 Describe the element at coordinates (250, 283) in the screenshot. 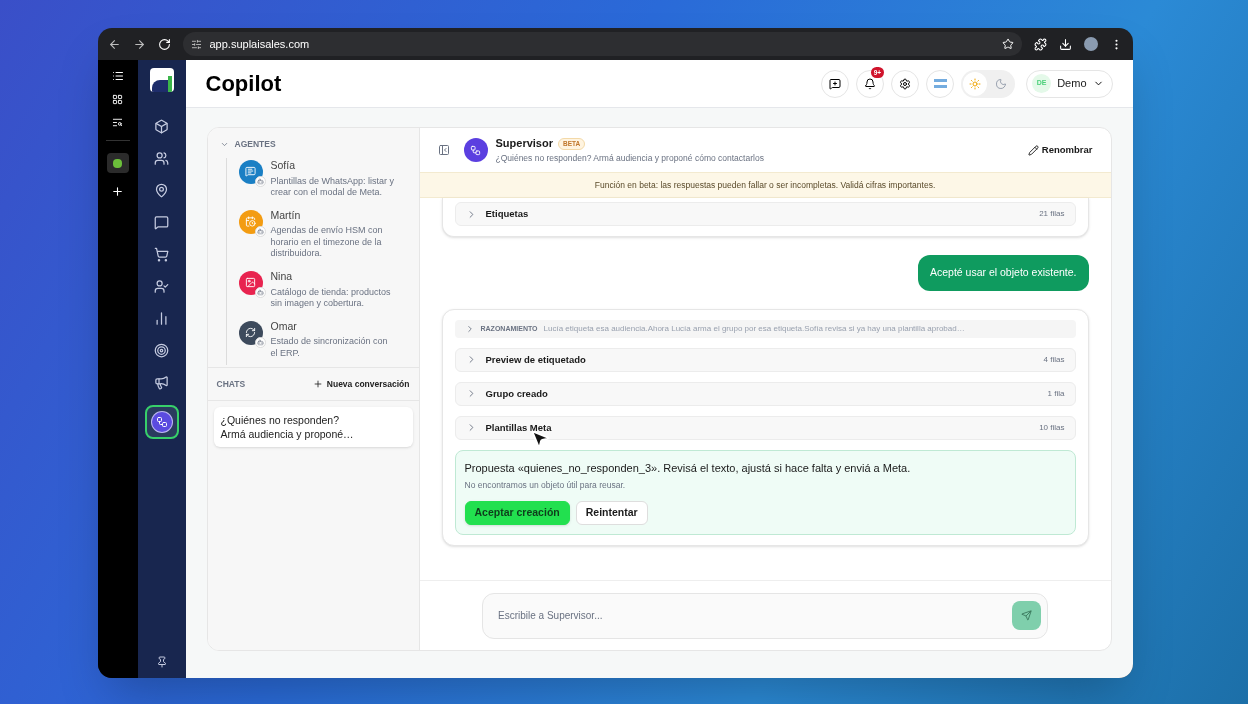

I see `image-icon` at that location.